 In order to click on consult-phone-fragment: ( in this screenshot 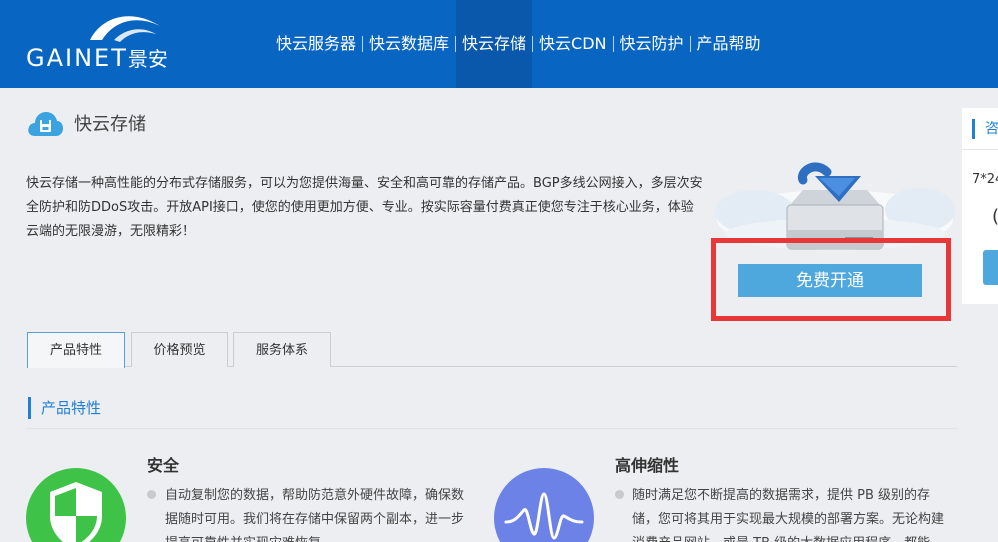, I will do `click(995, 216)`.